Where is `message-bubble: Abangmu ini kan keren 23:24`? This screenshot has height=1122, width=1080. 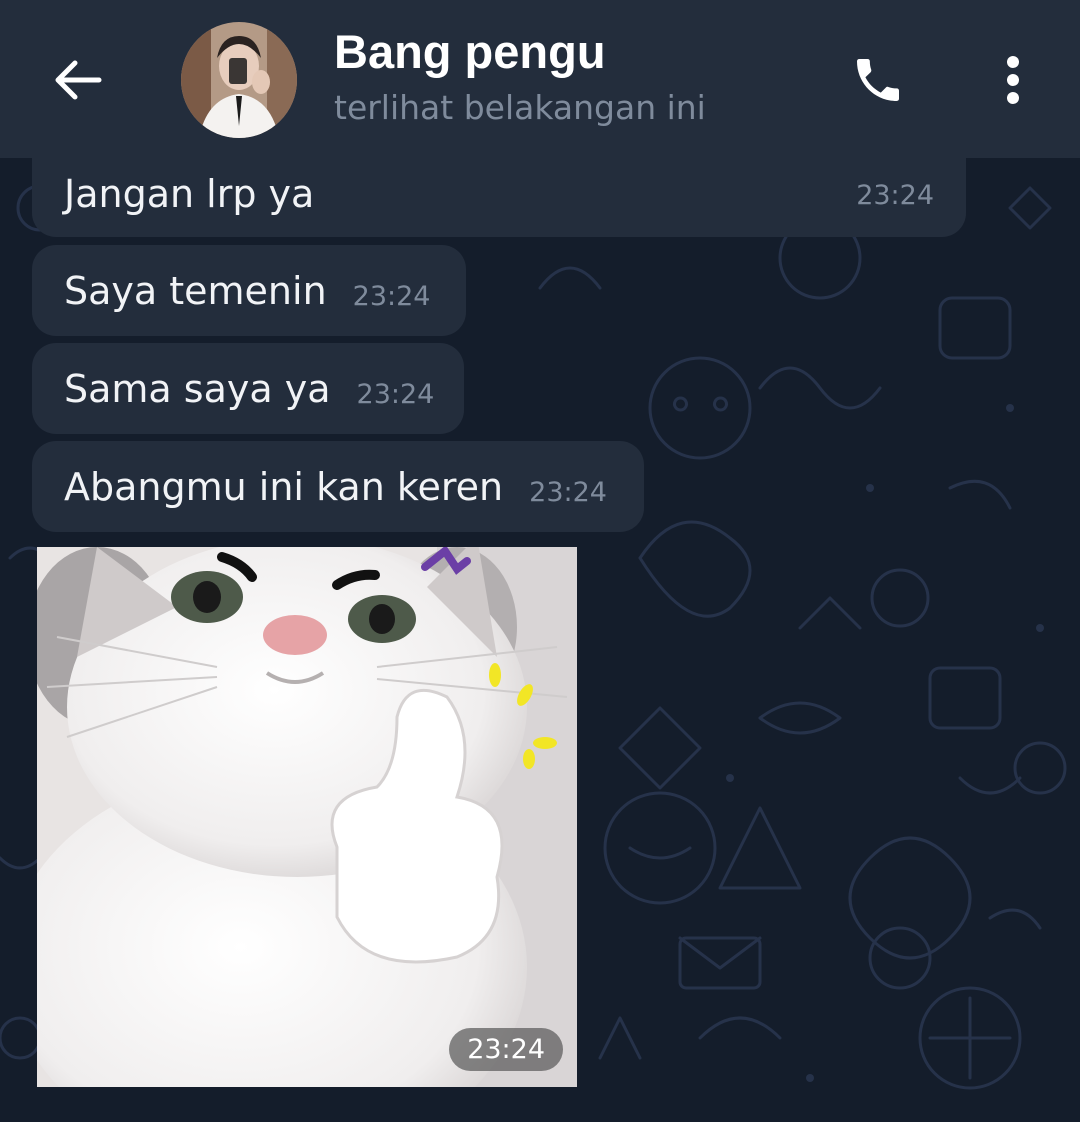 message-bubble: Abangmu ini kan keren 23:24 is located at coordinates (338, 486).